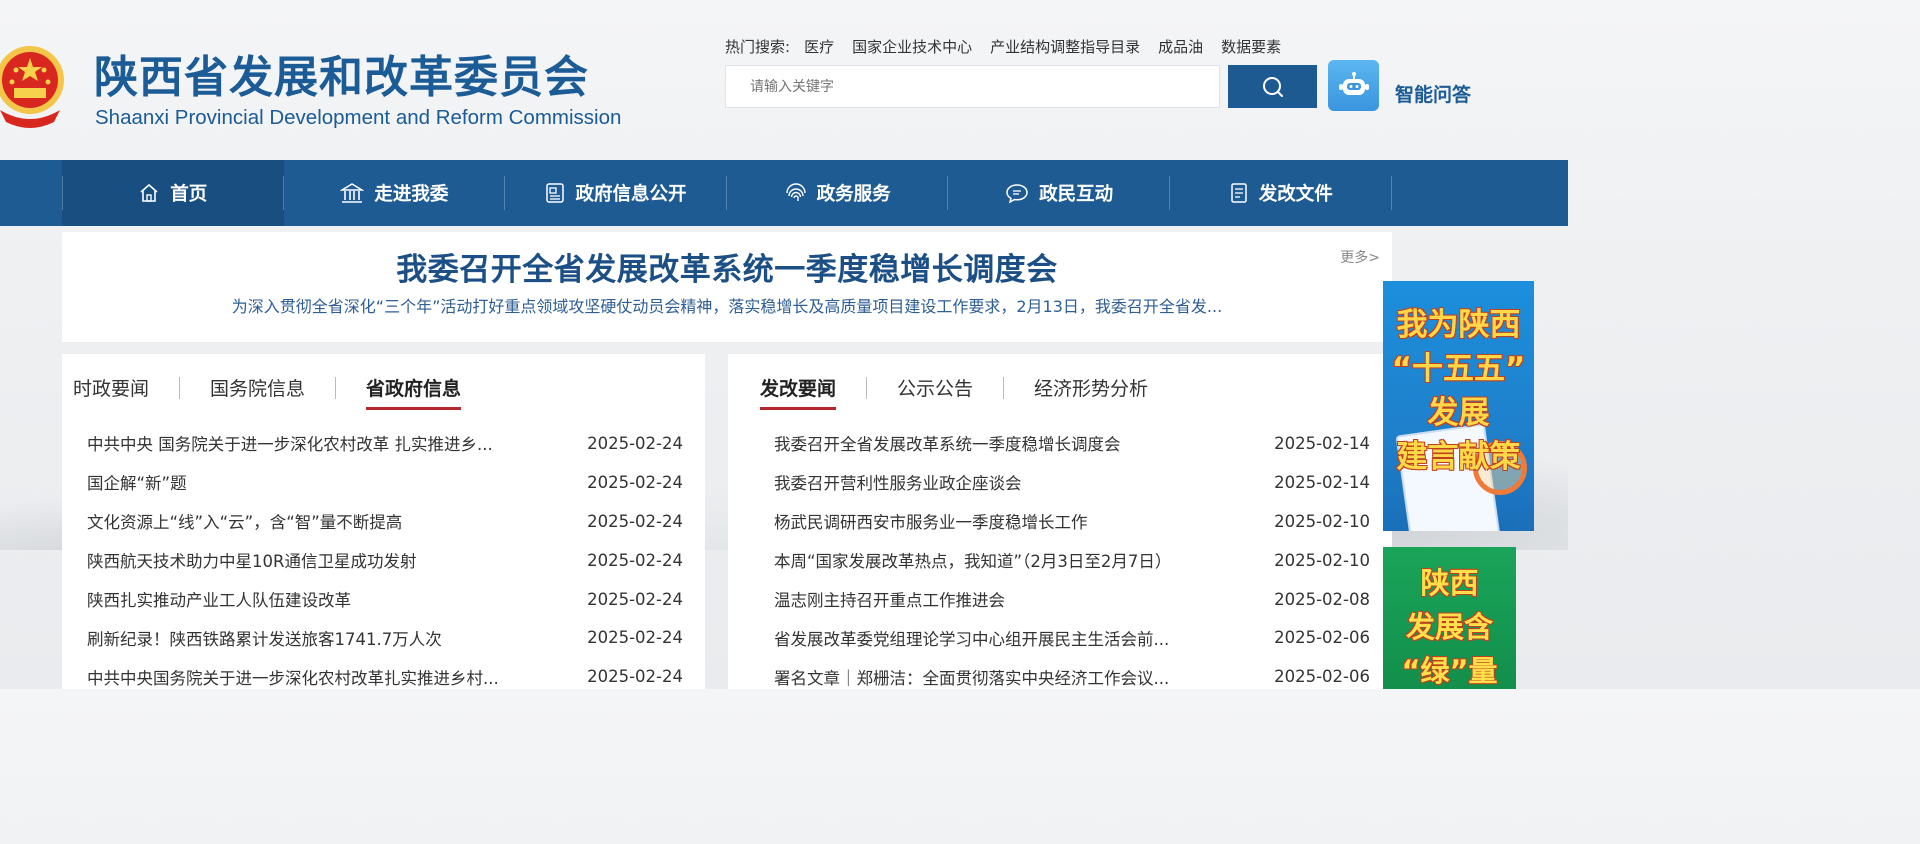  I want to click on left-tabs: 时政要闻 国务院信息 省政府信息, so click(267, 392).